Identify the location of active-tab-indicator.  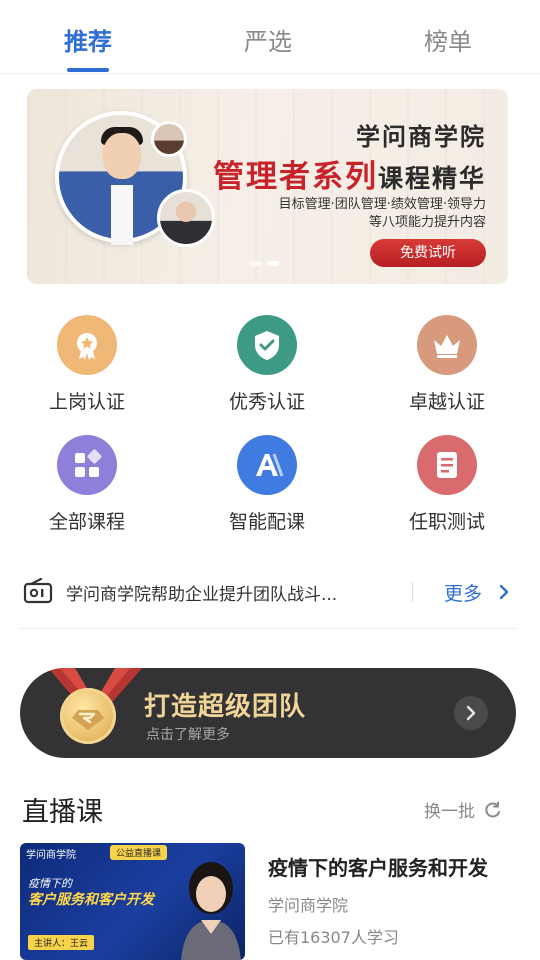
(88, 70).